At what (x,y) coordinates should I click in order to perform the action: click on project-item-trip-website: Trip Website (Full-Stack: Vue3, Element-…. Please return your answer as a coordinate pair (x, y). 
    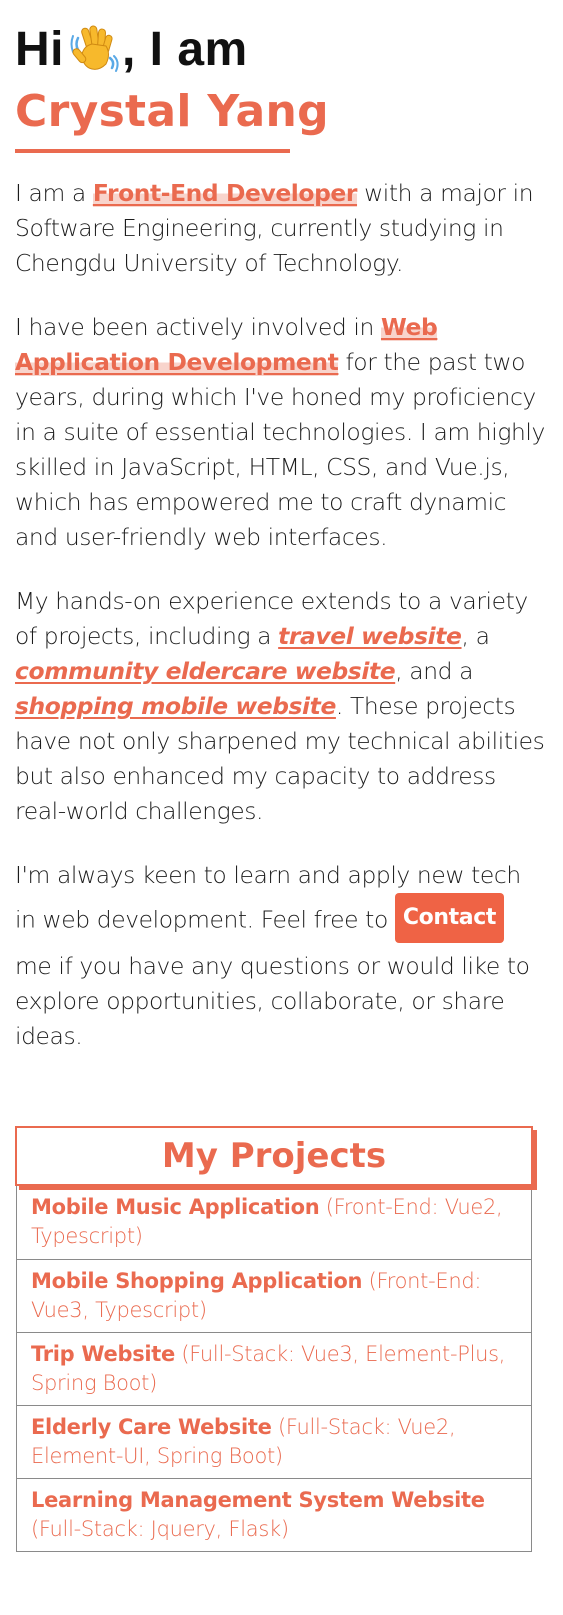
    Looking at the image, I should click on (274, 1368).